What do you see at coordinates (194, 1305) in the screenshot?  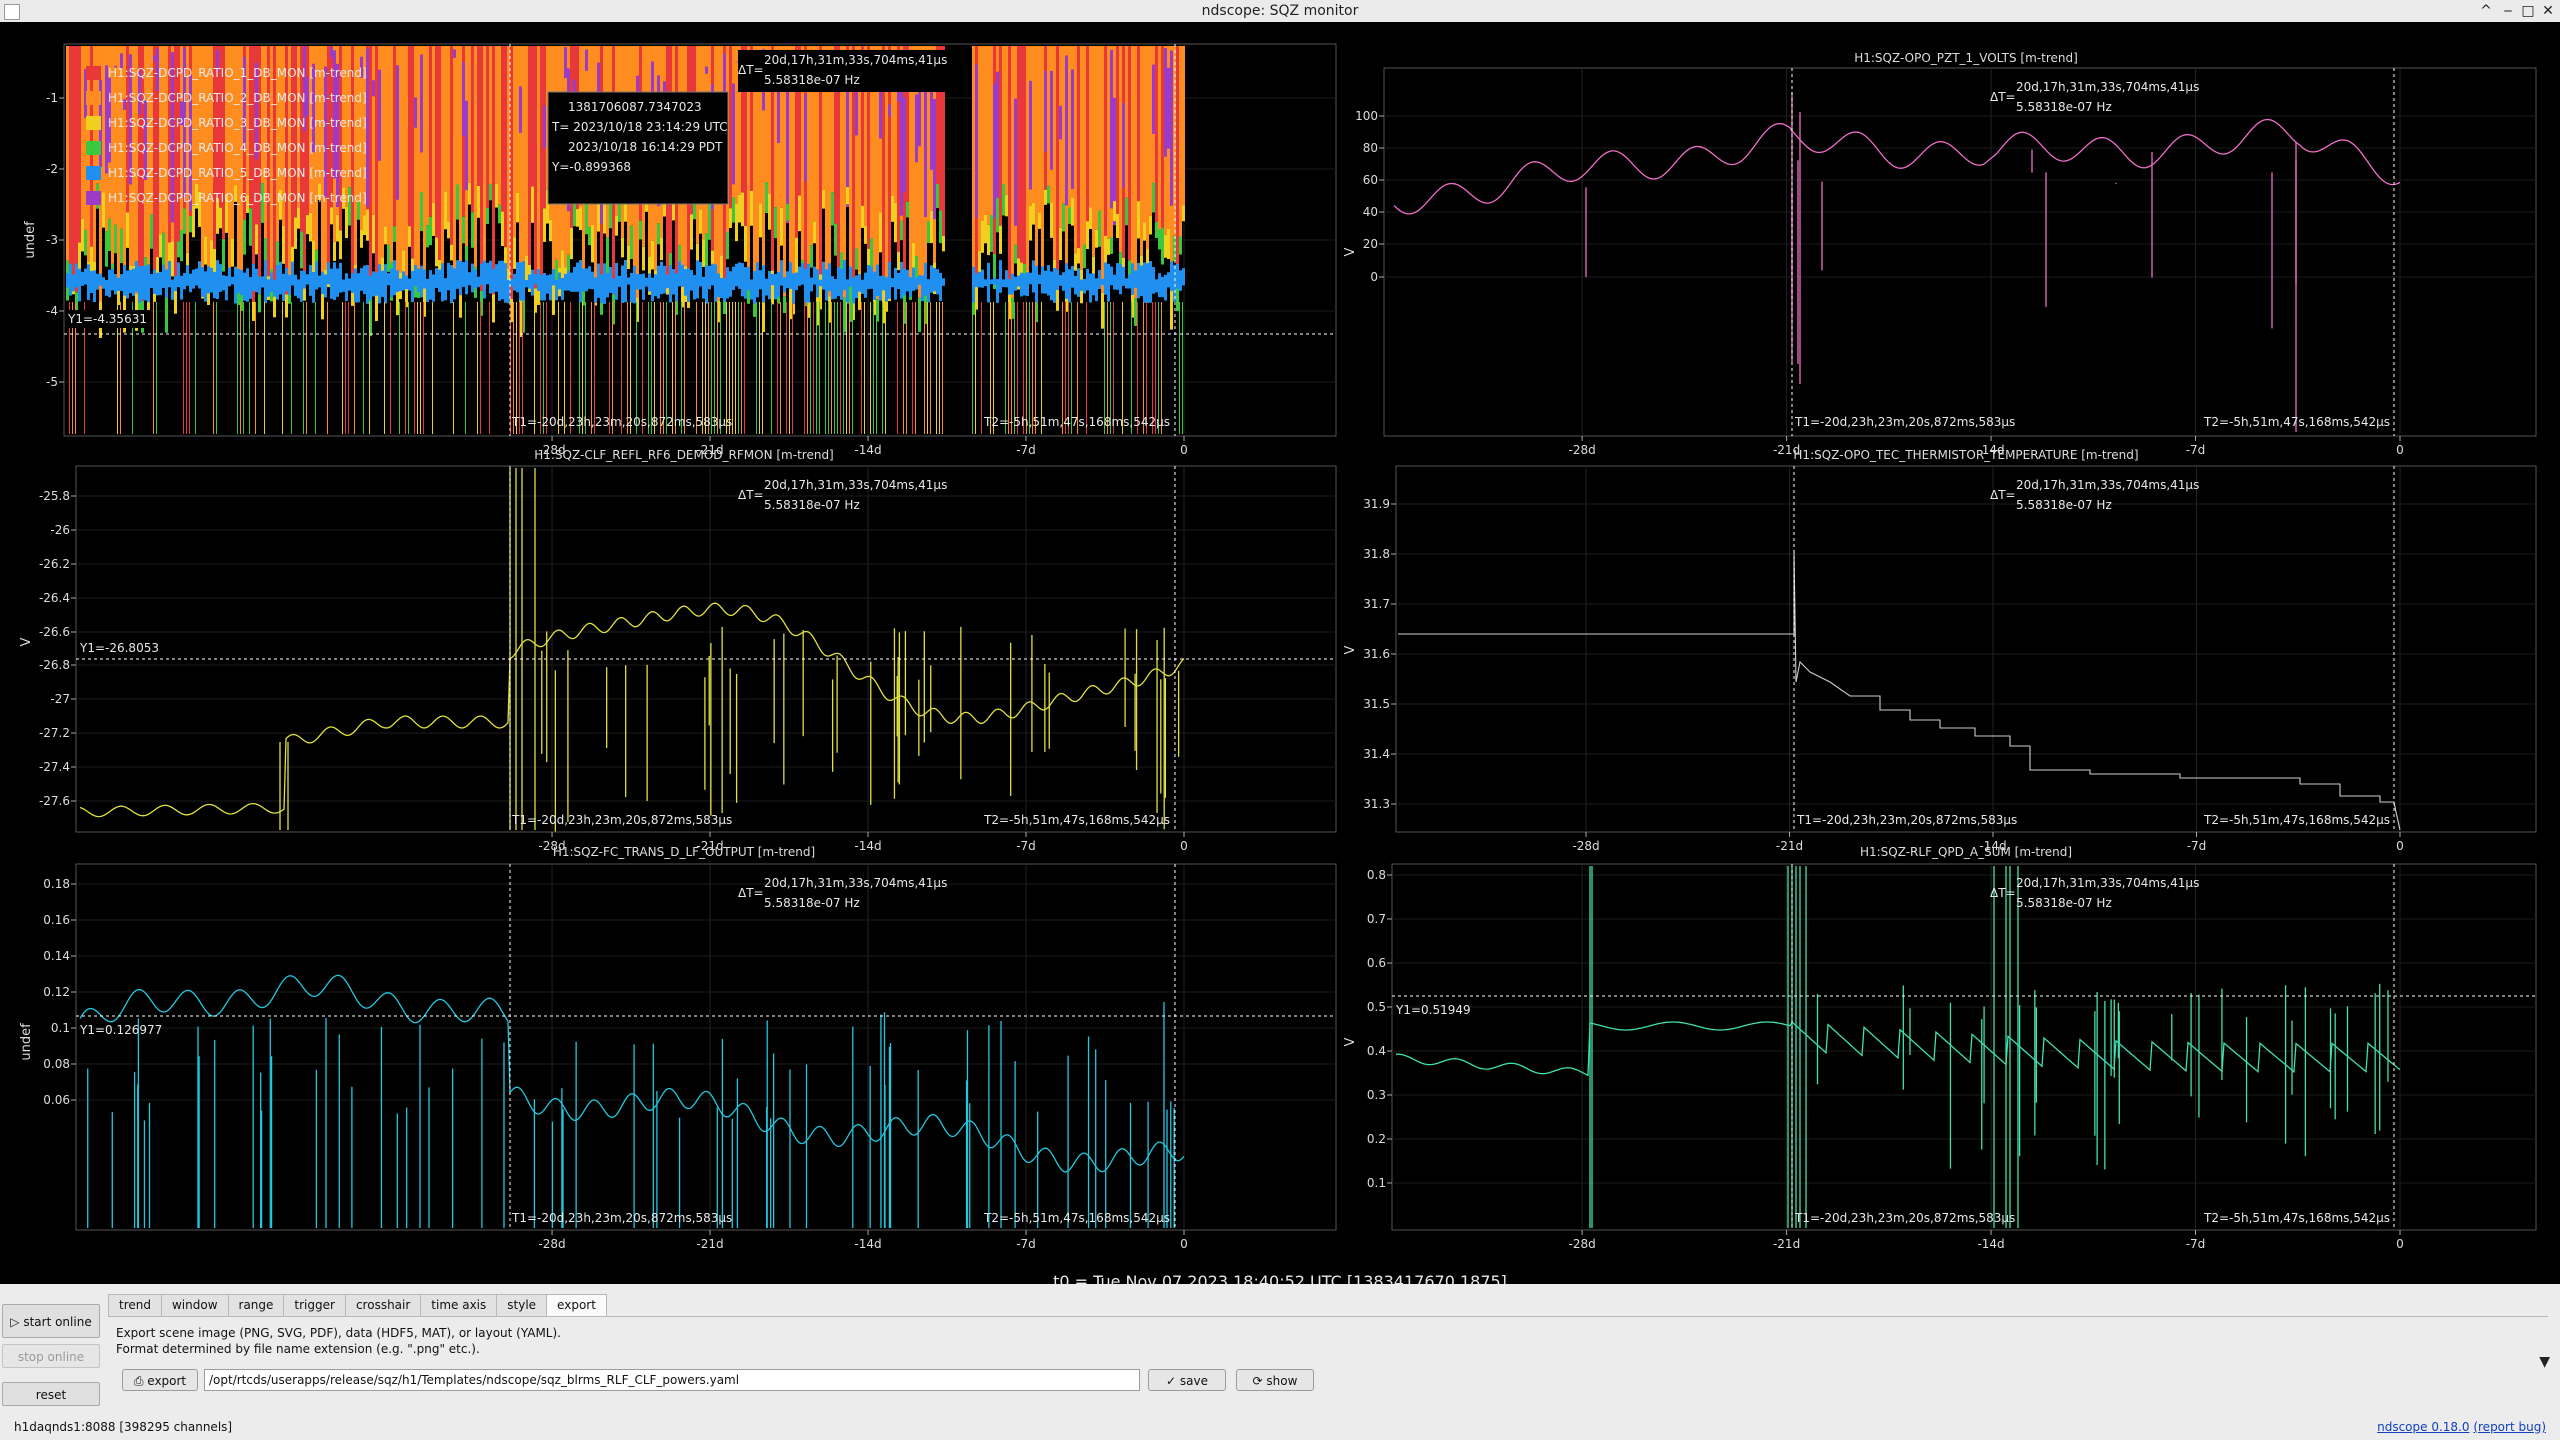 I see `tab-window: window` at bounding box center [194, 1305].